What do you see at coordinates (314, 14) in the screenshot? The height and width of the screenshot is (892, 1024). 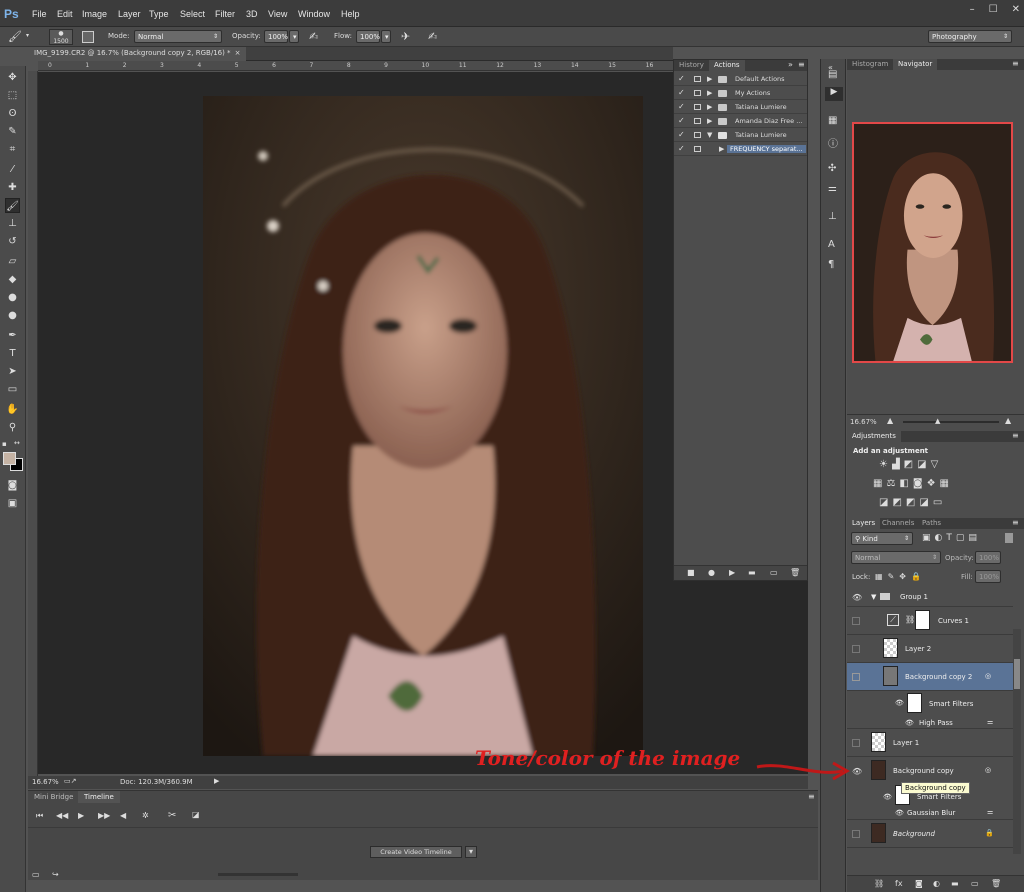 I see `menu-window: Window` at bounding box center [314, 14].